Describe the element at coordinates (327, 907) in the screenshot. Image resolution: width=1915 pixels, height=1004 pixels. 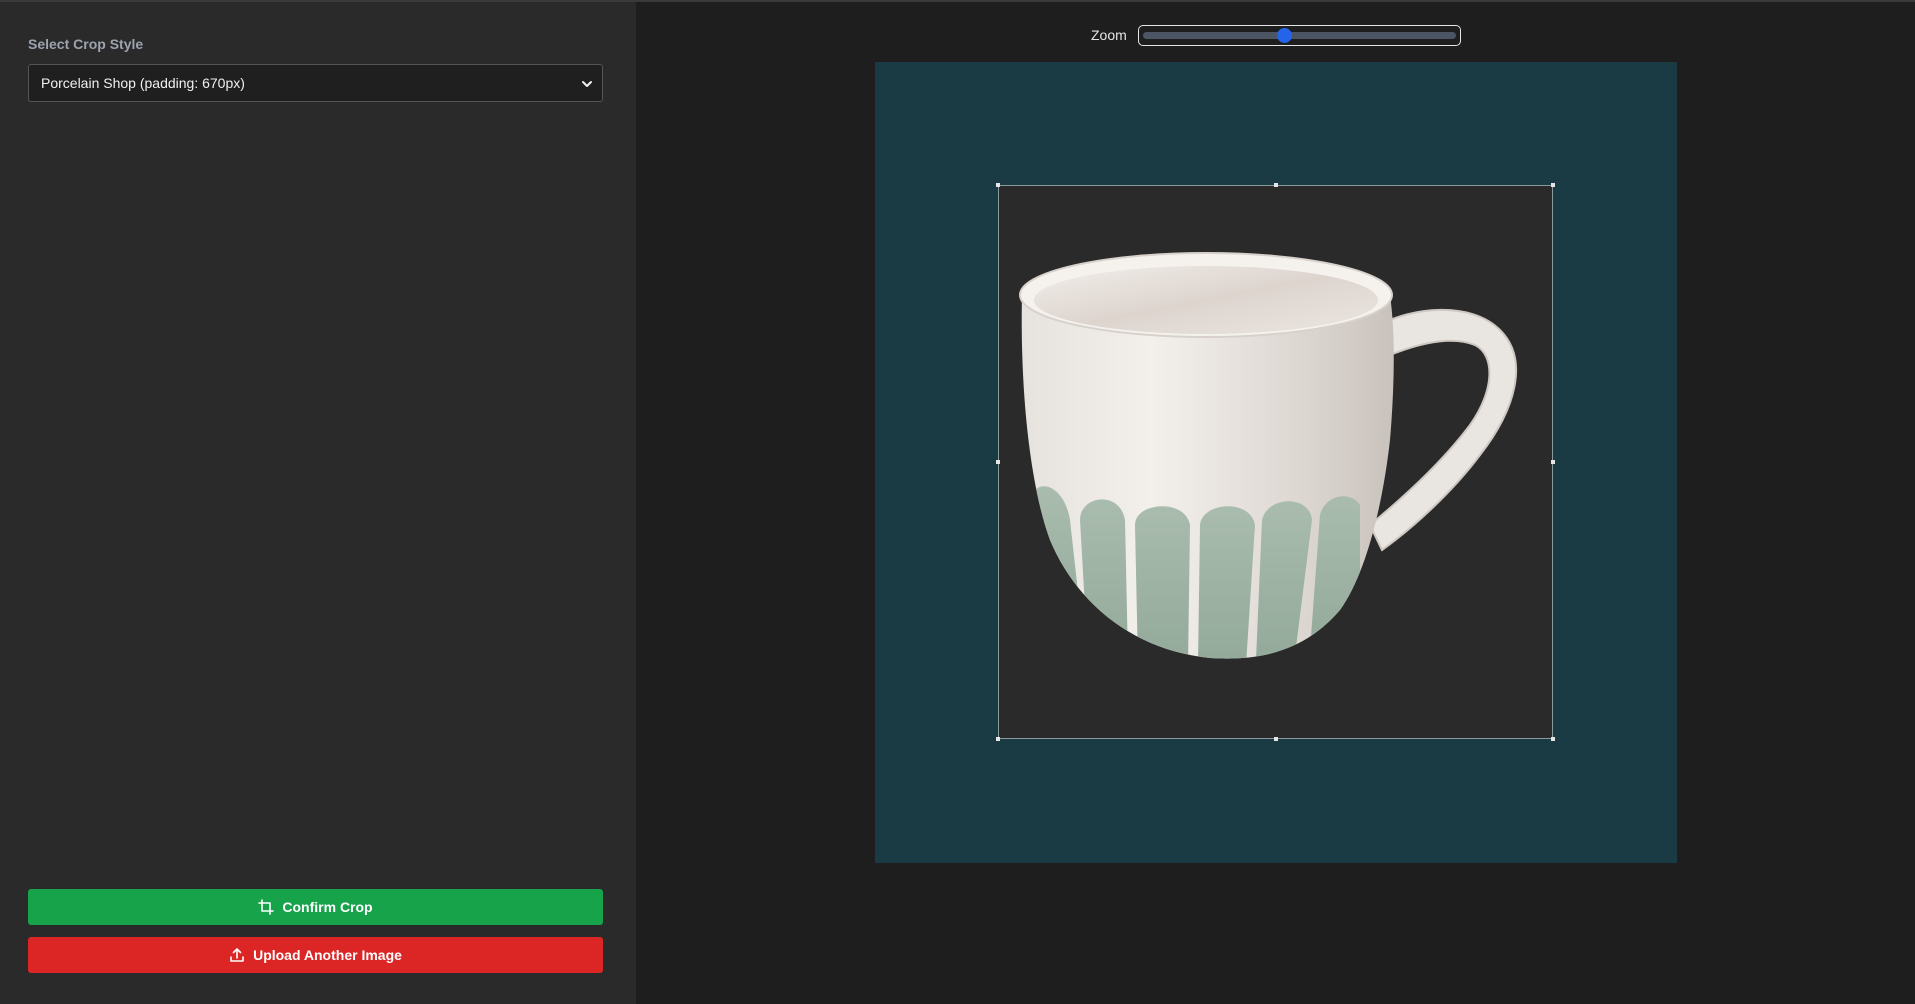
I see `confirm-crop-label: Confirm Crop` at that location.